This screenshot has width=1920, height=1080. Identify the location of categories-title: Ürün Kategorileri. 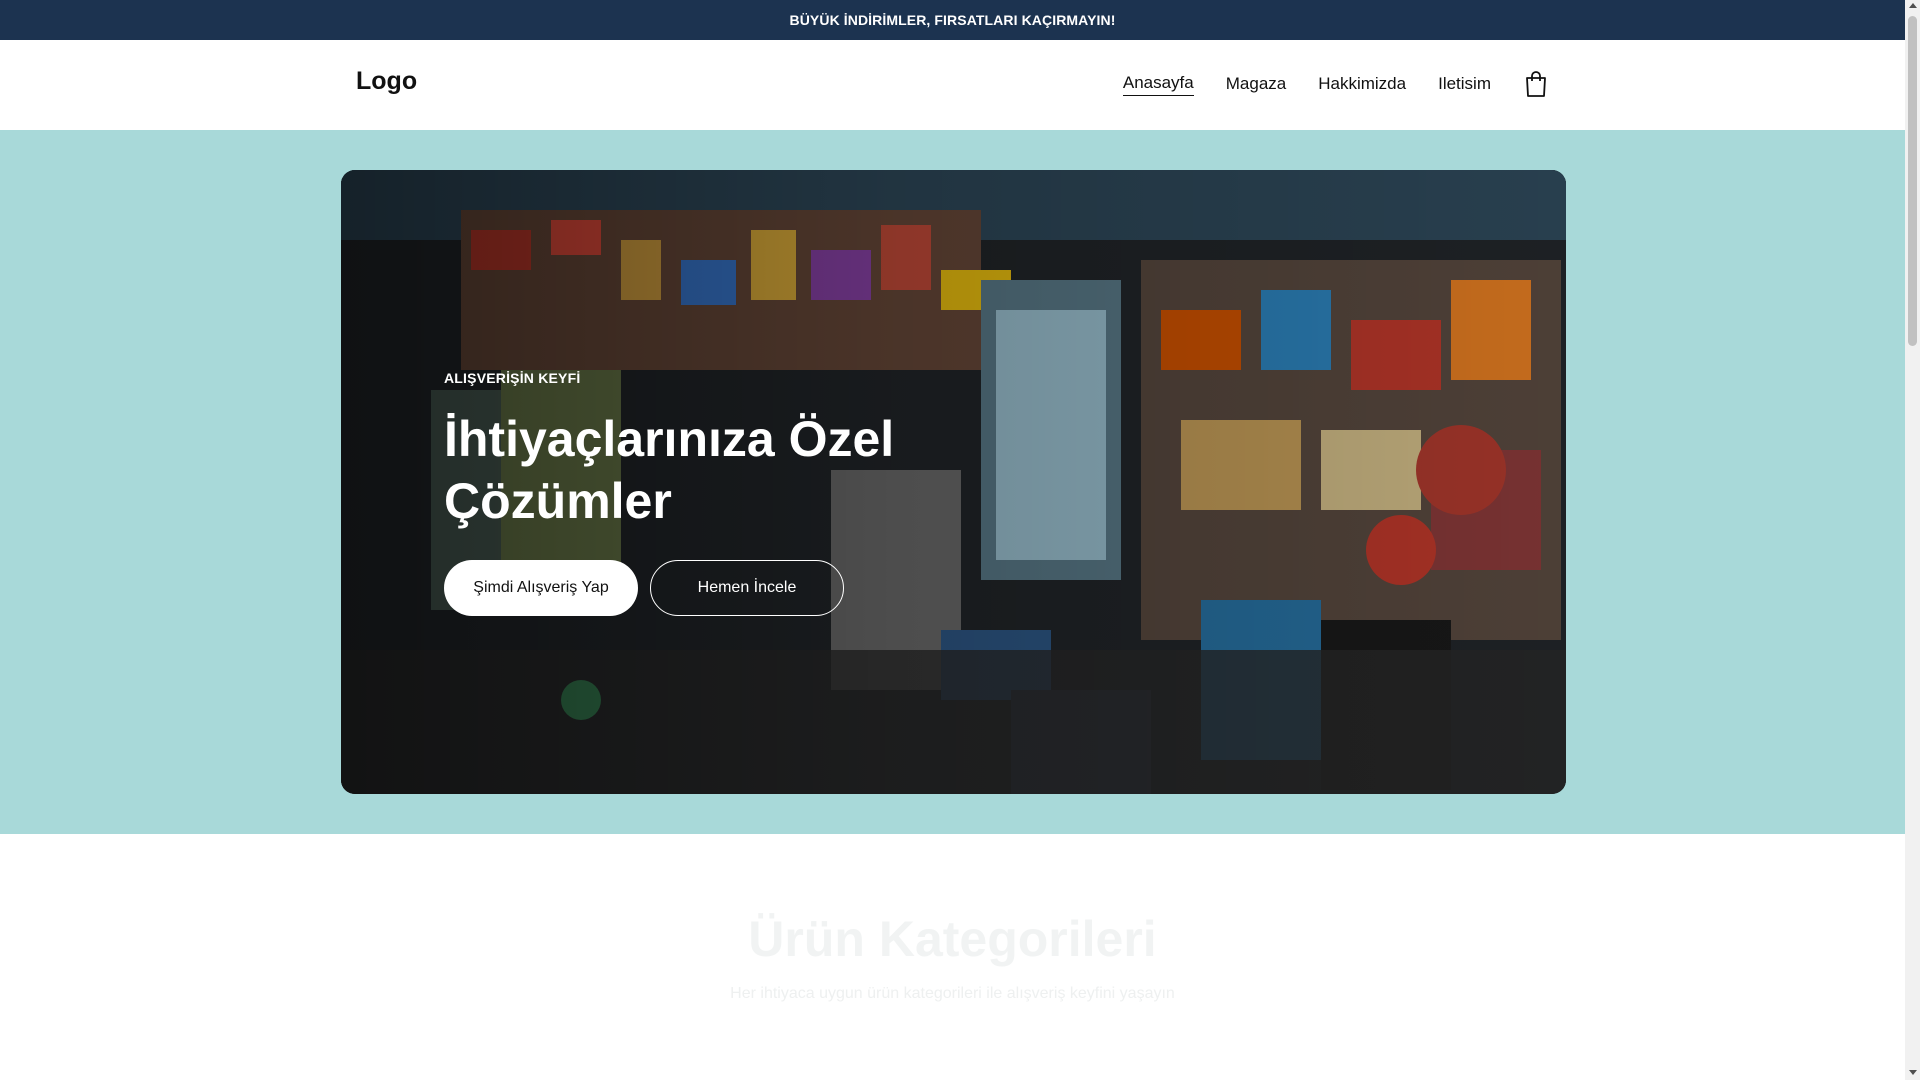
(952, 939).